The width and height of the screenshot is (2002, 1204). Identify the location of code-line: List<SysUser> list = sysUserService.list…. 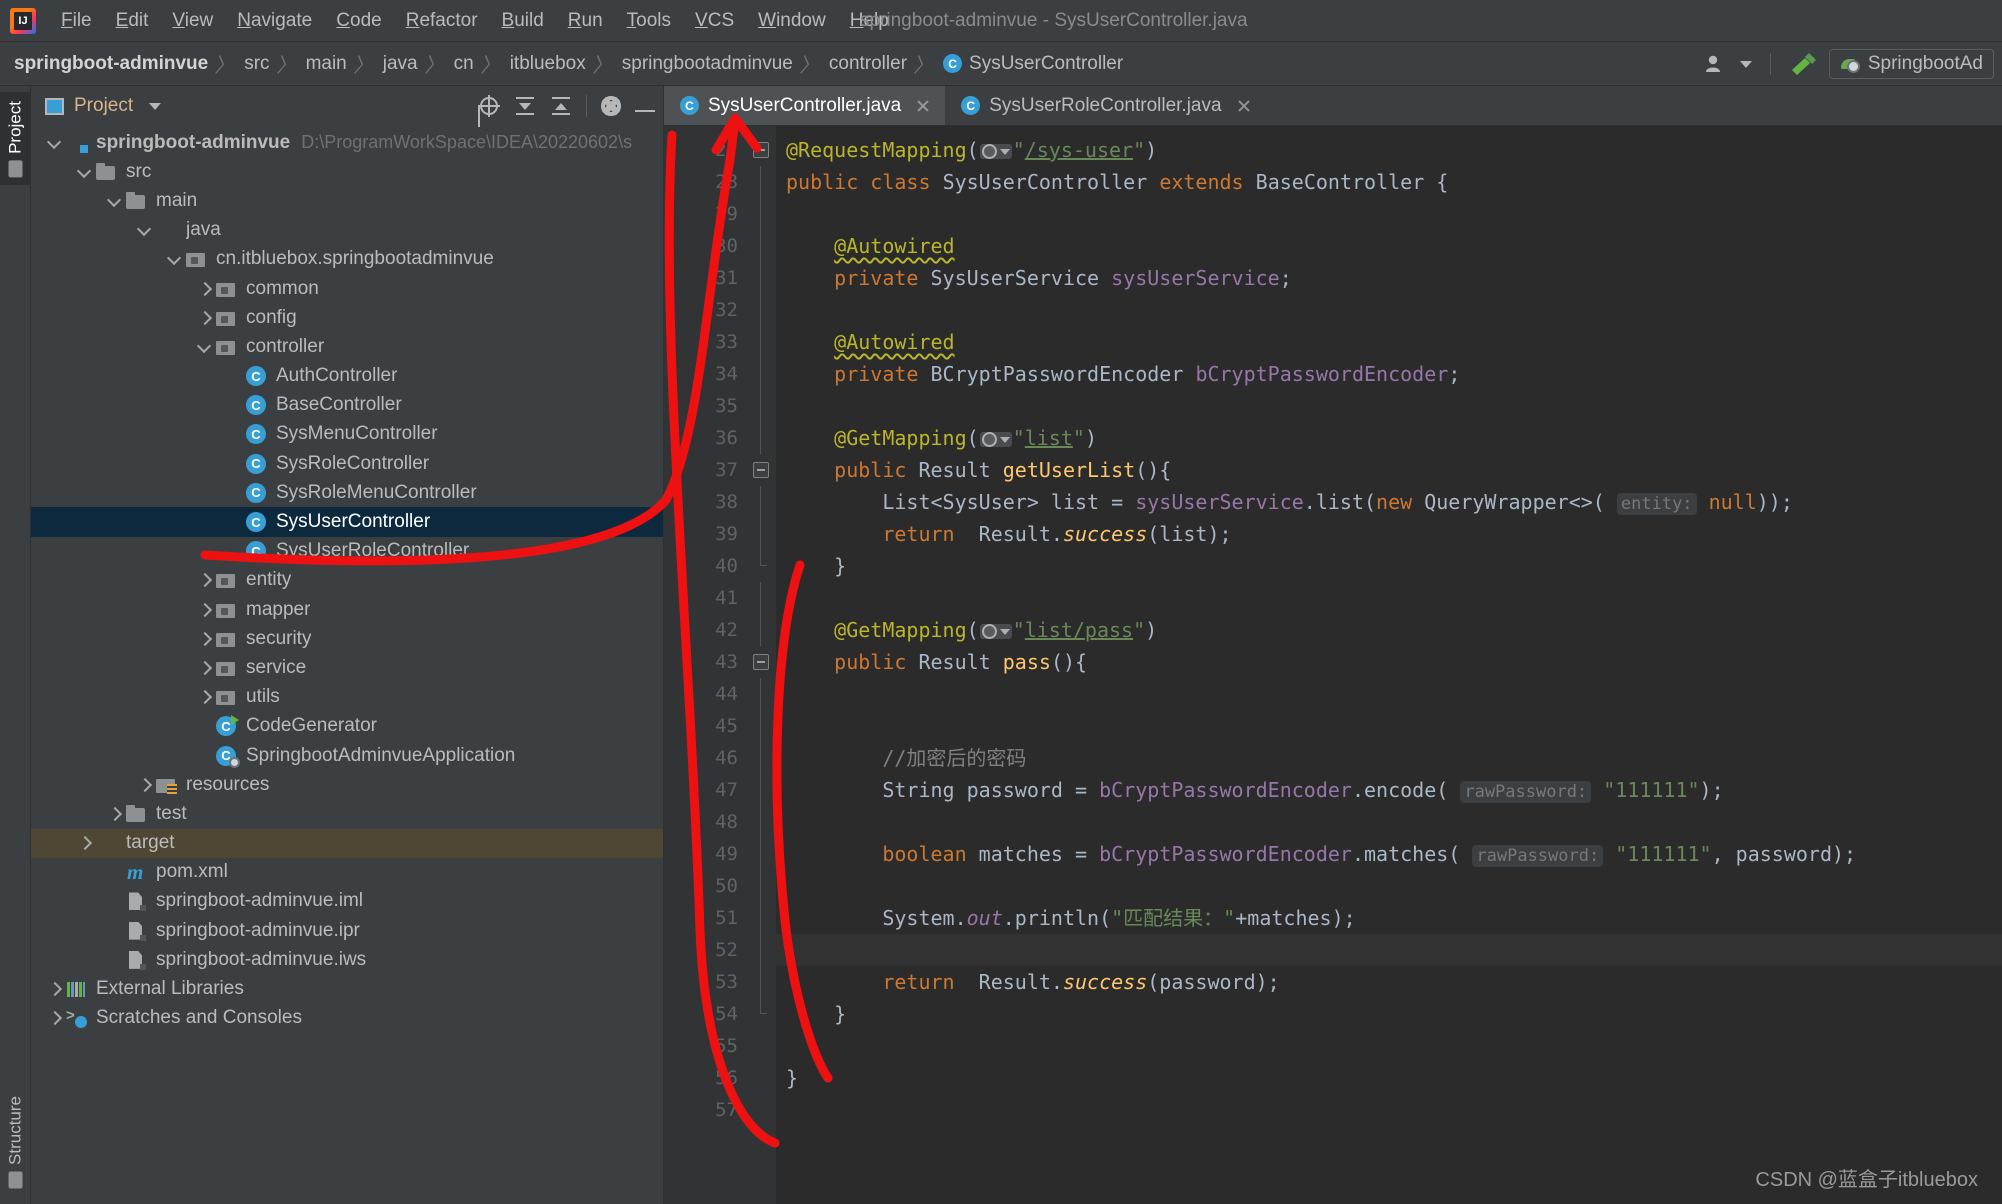
(1389, 502).